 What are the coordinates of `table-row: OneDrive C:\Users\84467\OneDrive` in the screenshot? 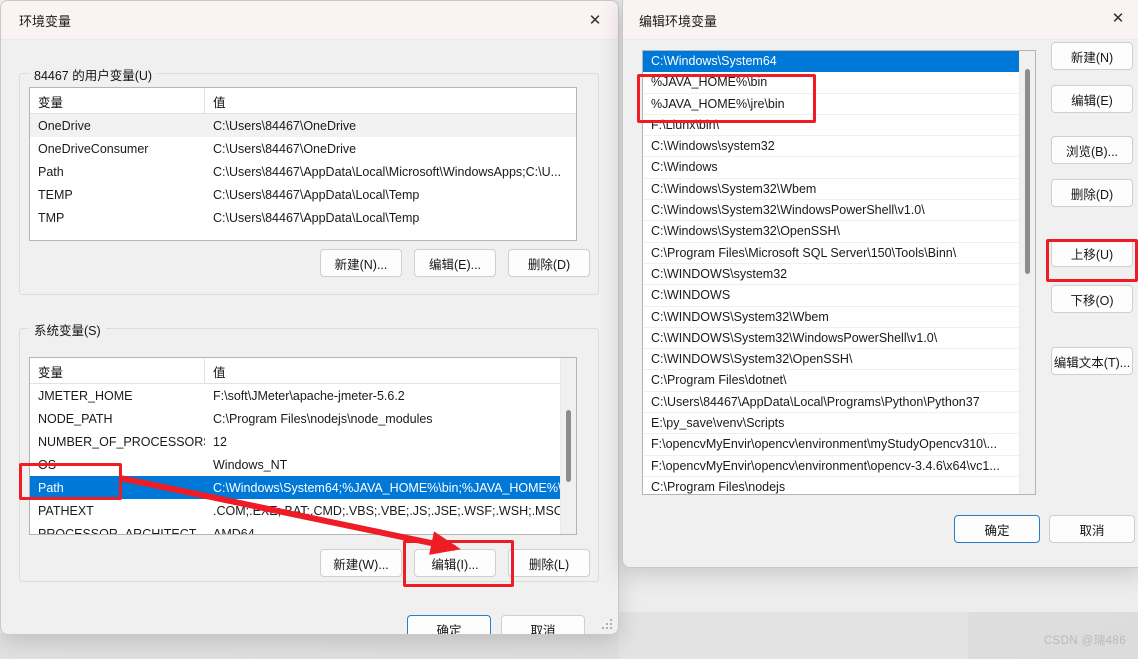 It's located at (303, 125).